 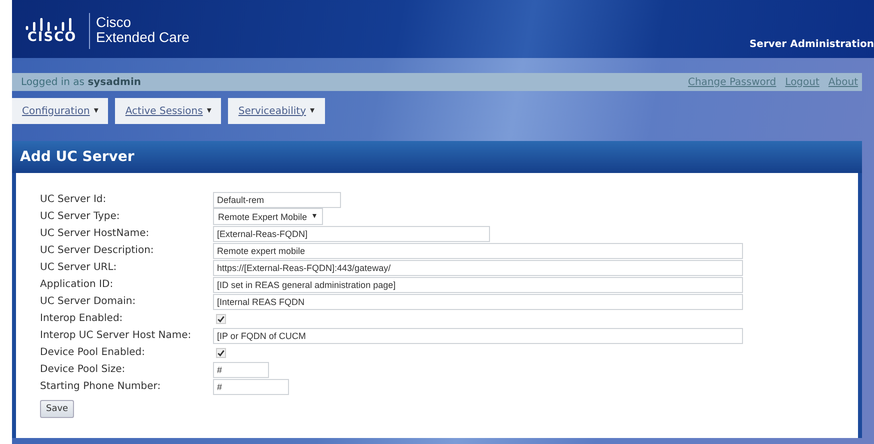 I want to click on field-label: Interop Enabled:, so click(x=82, y=319).